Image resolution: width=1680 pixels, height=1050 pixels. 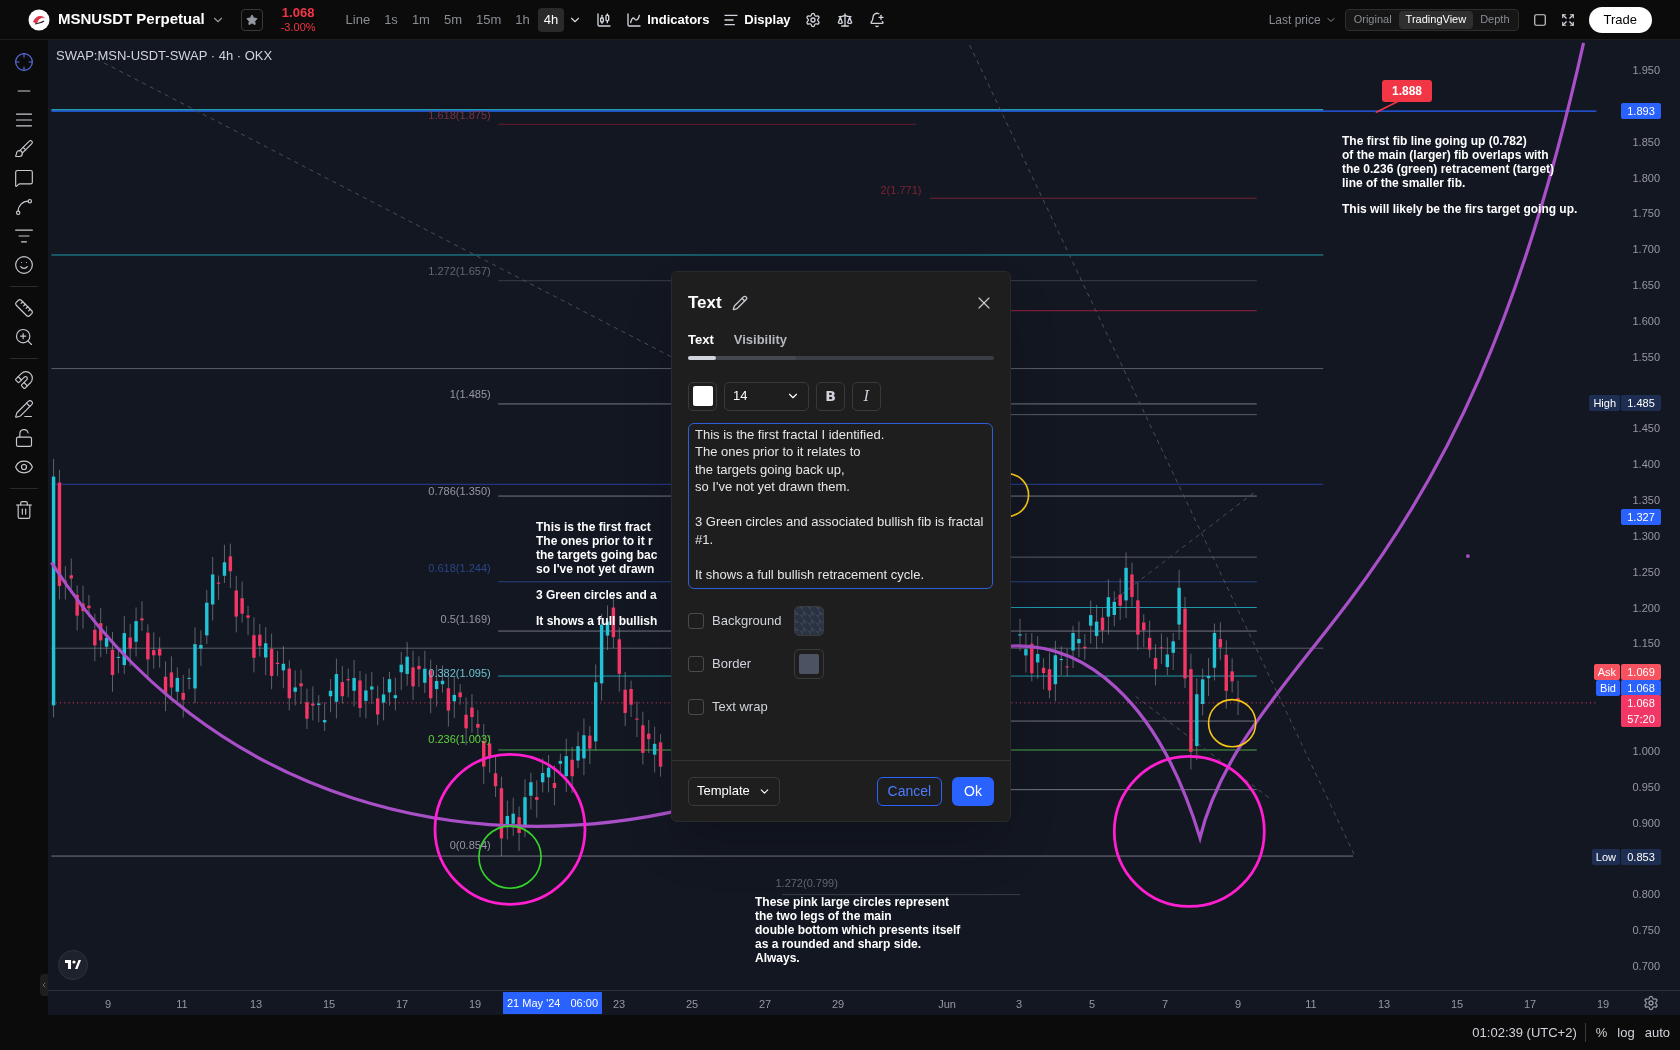 I want to click on fib-level-label: 0.786(1.350), so click(x=459, y=490).